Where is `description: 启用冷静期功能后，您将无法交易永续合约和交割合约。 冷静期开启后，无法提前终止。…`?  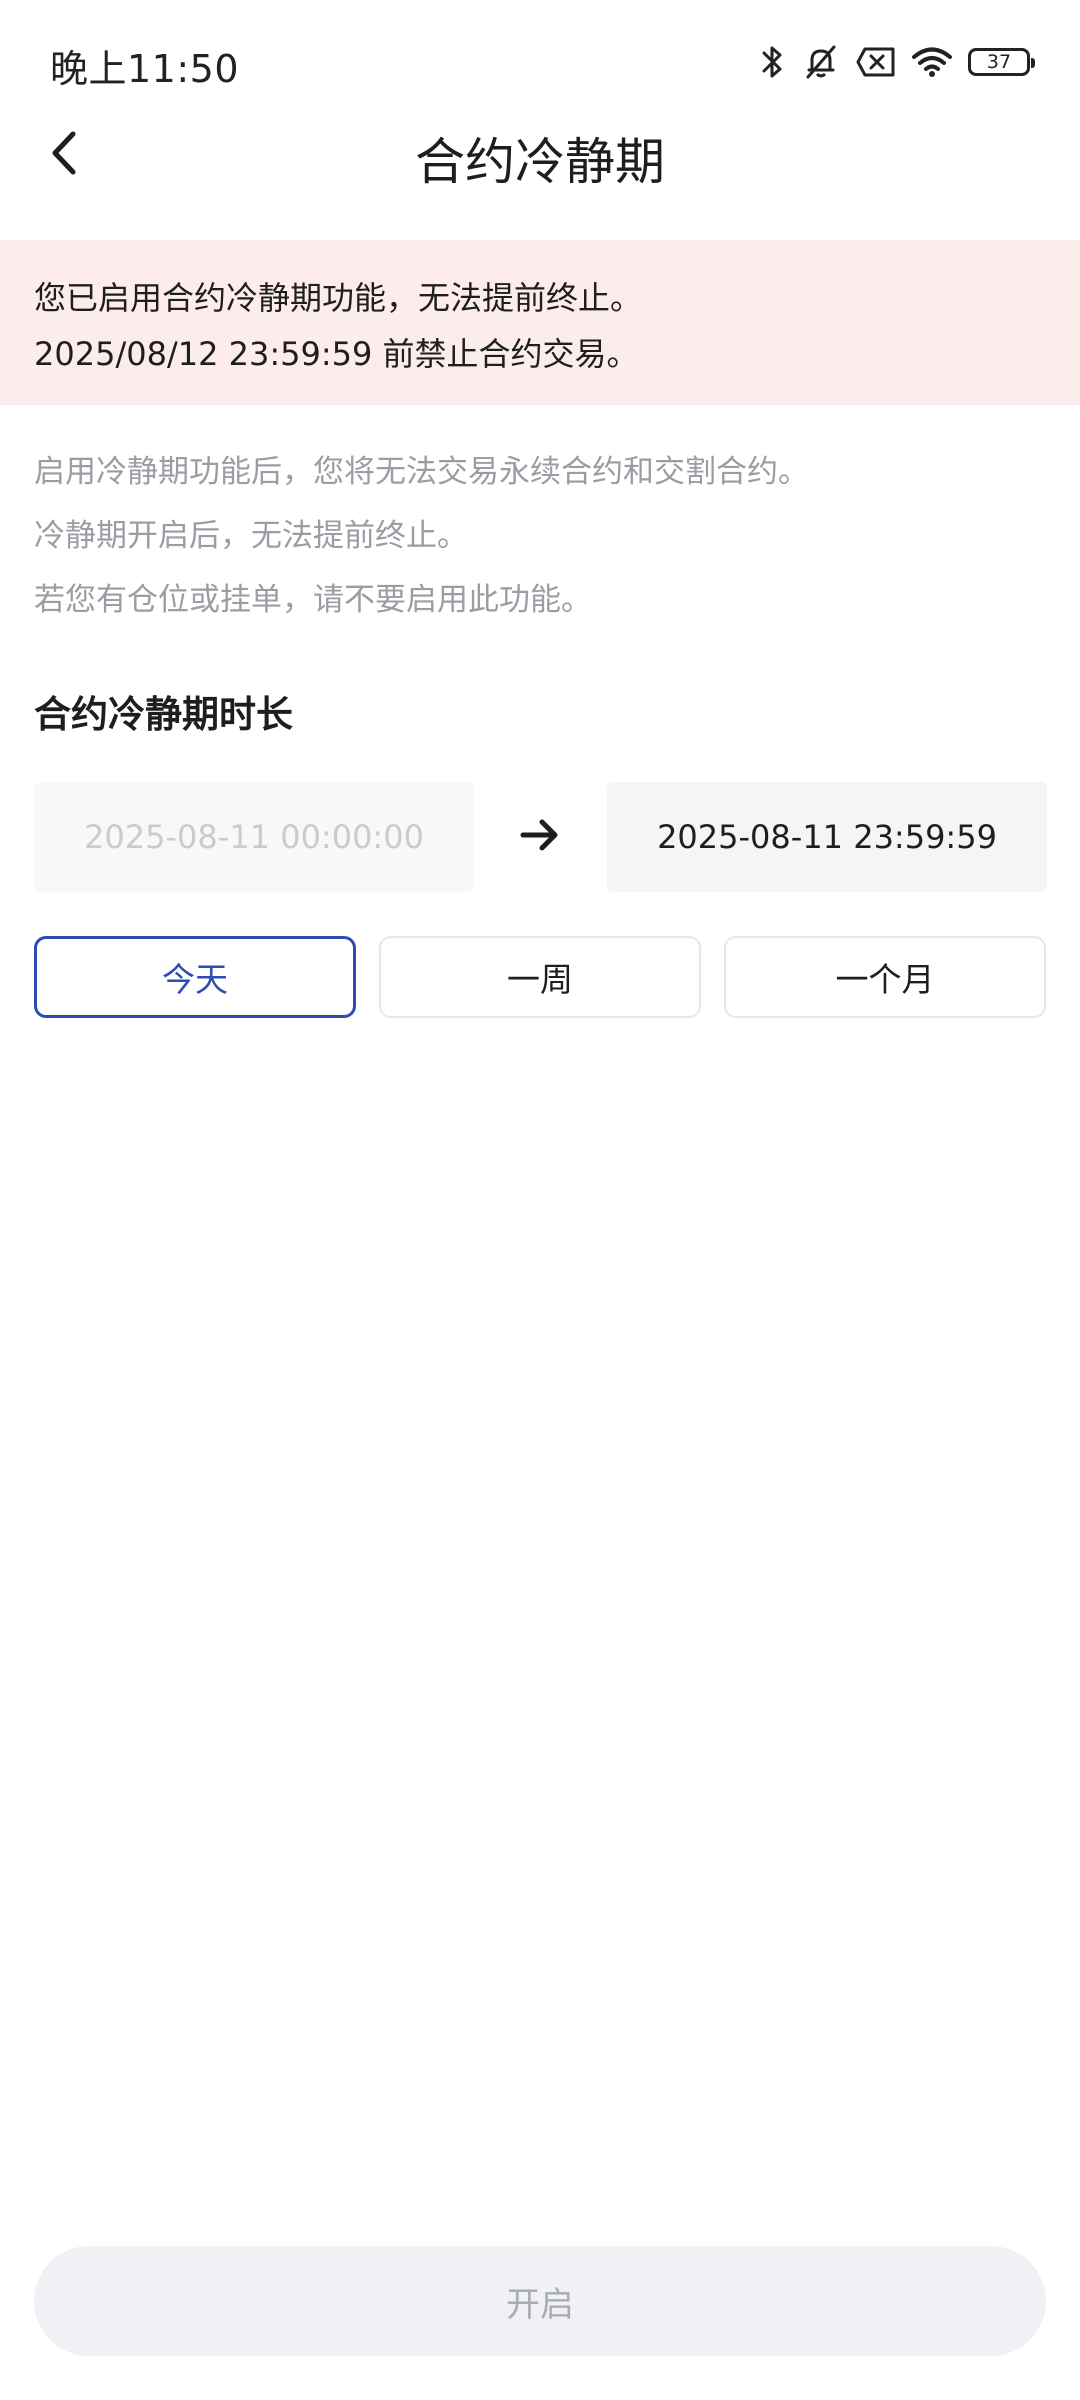
description: 启用冷静期功能后，您将无法交易永续合约和交割合约。 冷静期开启后，无法提前终止。… is located at coordinates (534, 536).